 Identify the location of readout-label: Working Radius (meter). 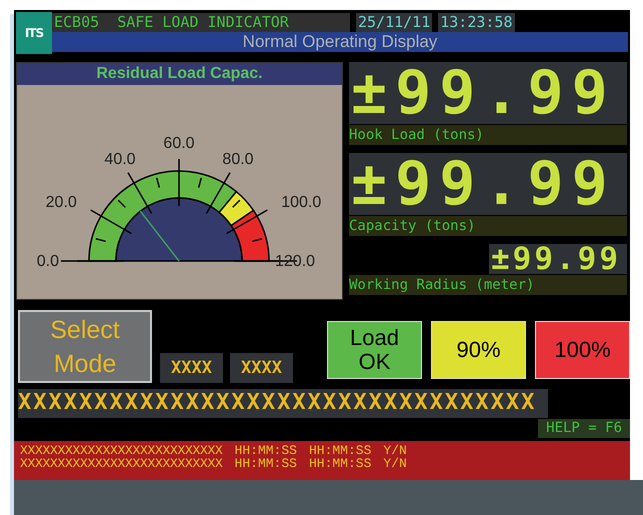
(488, 285).